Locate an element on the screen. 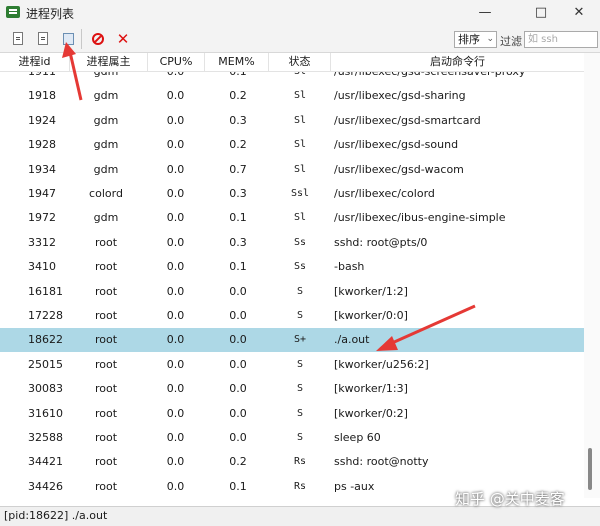 The width and height of the screenshot is (600, 526). export-button is located at coordinates (43, 39).